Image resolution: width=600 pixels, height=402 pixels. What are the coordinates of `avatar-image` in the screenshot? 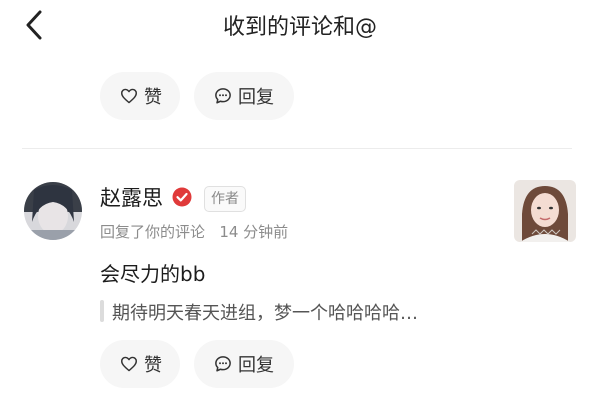 It's located at (53, 211).